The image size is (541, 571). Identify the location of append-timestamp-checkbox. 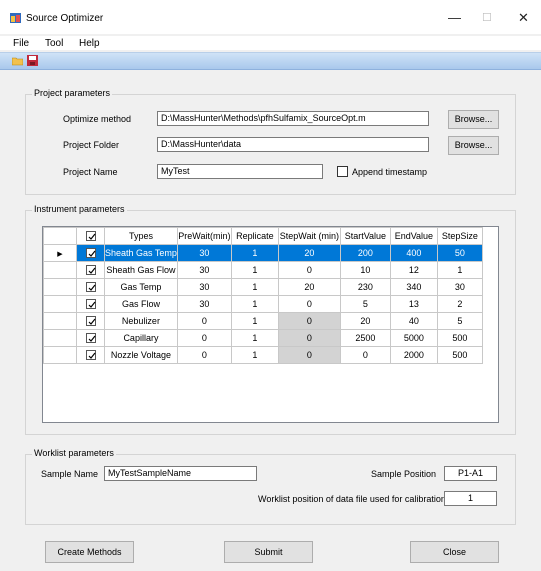
(342, 171).